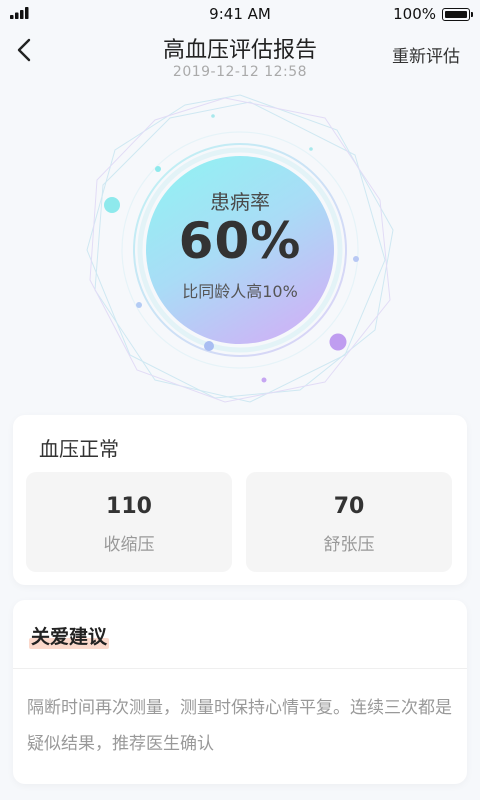  I want to click on systolic-value: 110, so click(129, 506).